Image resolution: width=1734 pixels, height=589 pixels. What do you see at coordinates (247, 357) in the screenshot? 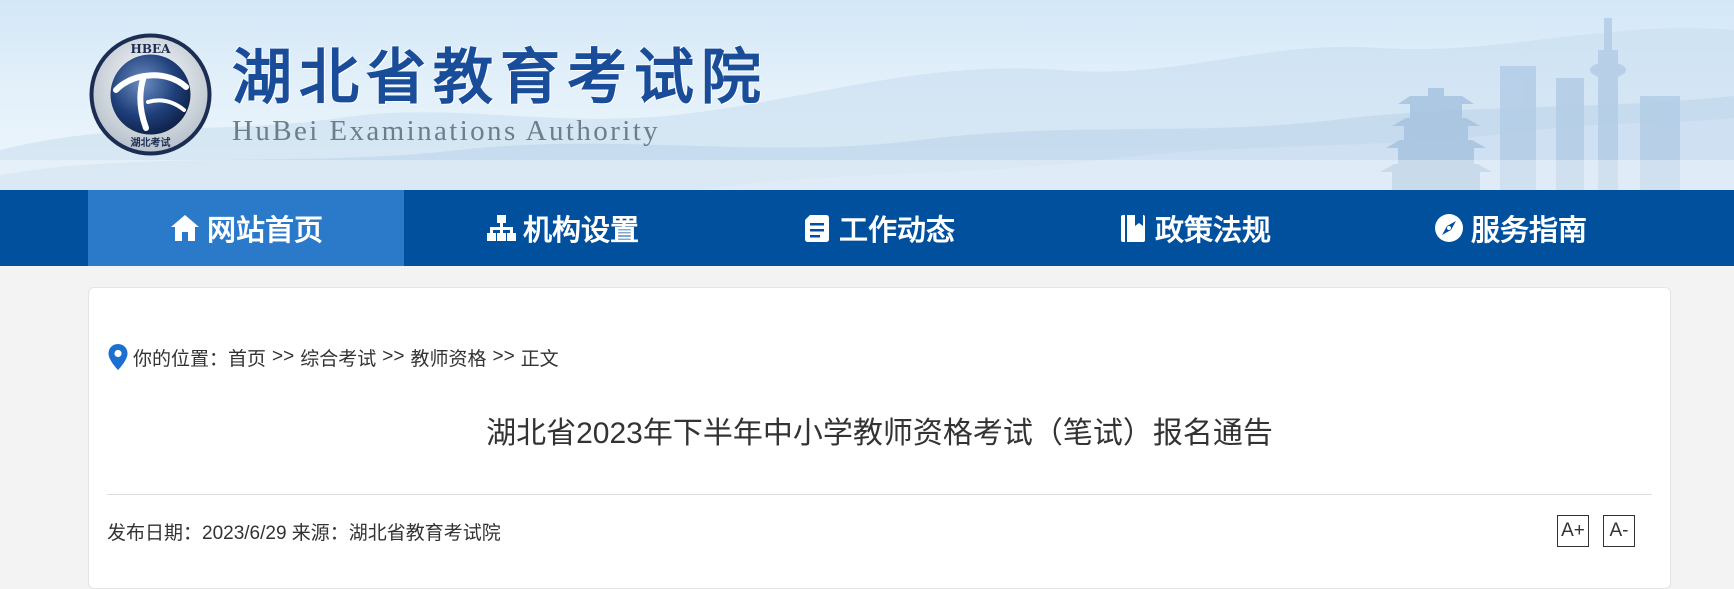
I see `breadcrumb-link-home: 首页` at bounding box center [247, 357].